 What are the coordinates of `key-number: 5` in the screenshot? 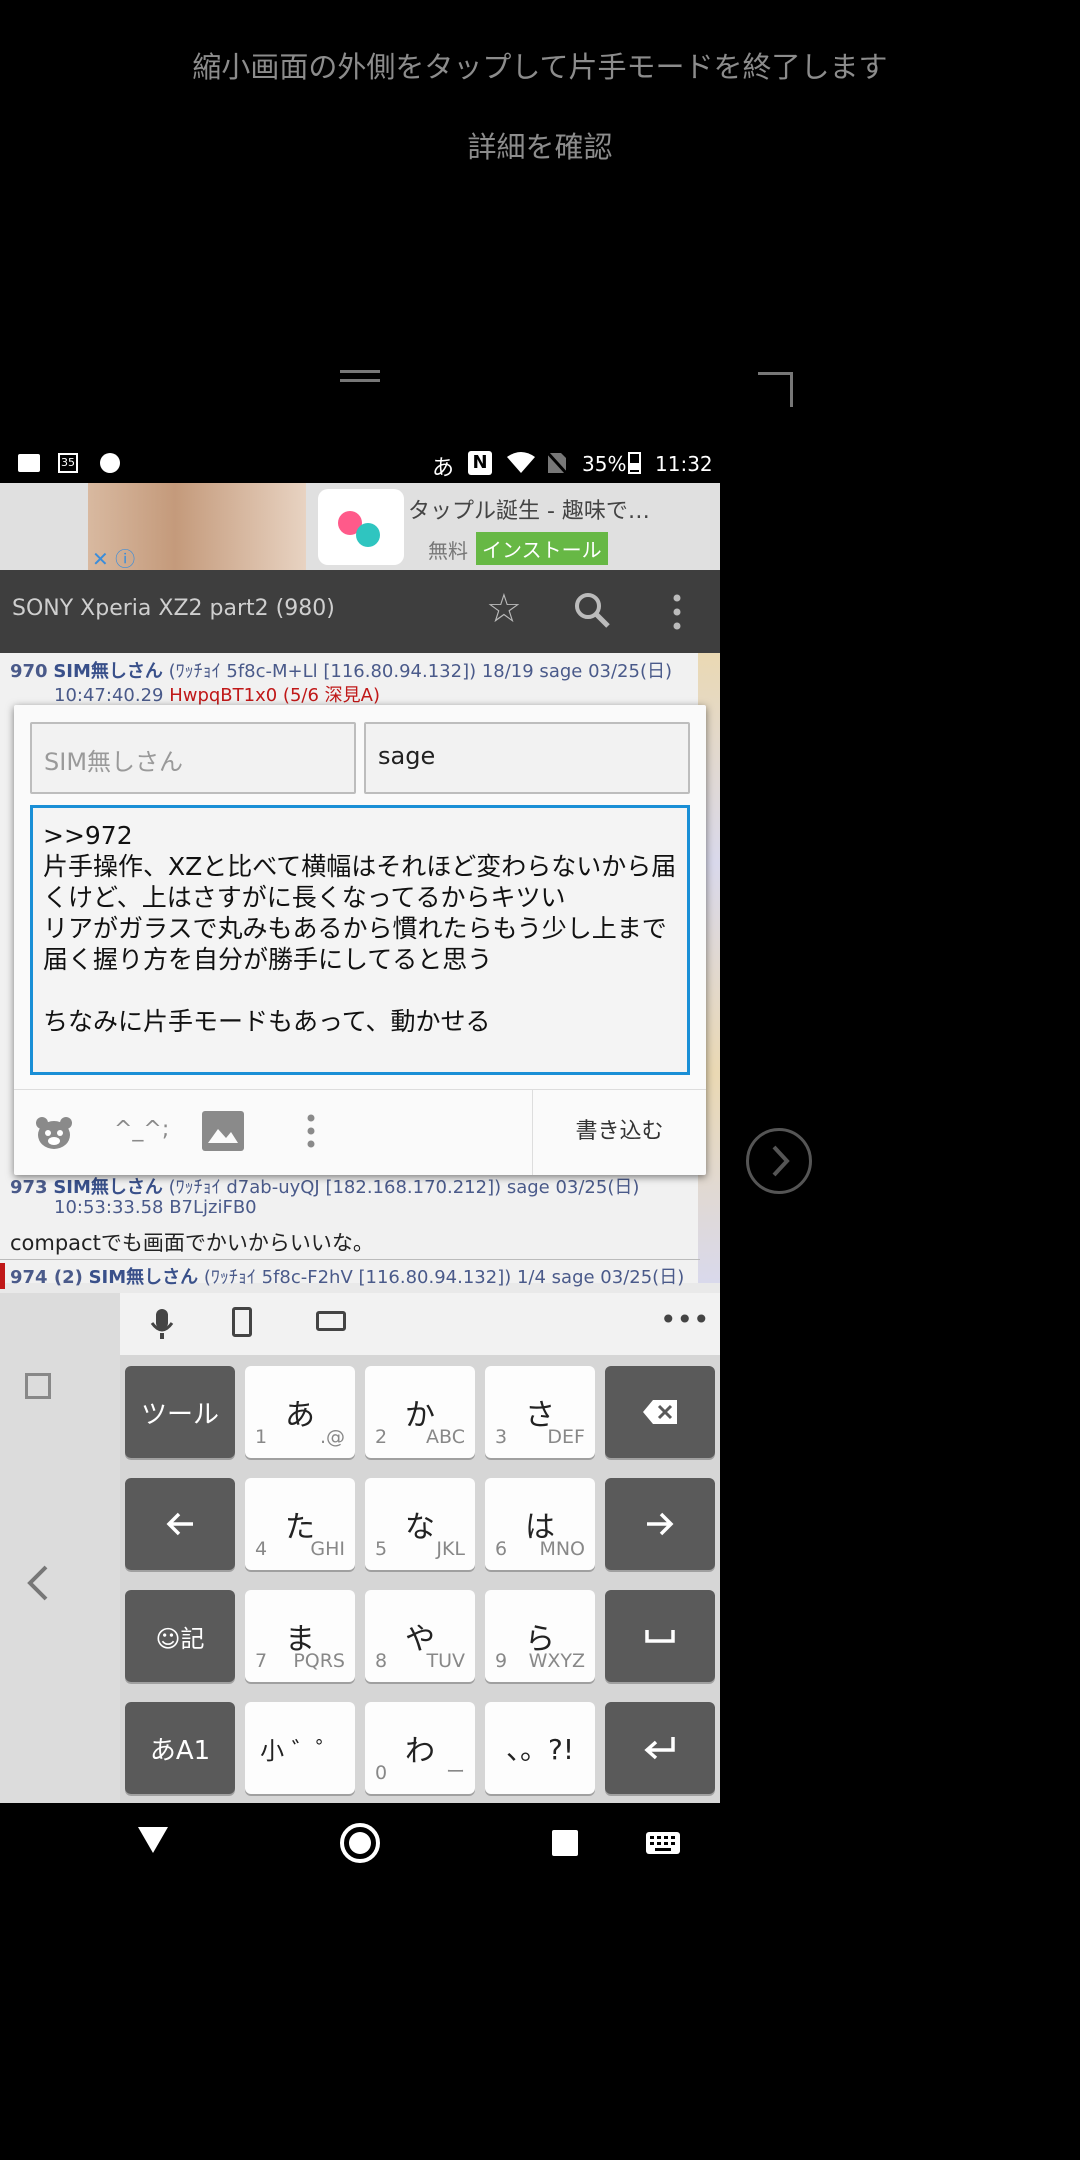 It's located at (381, 1549).